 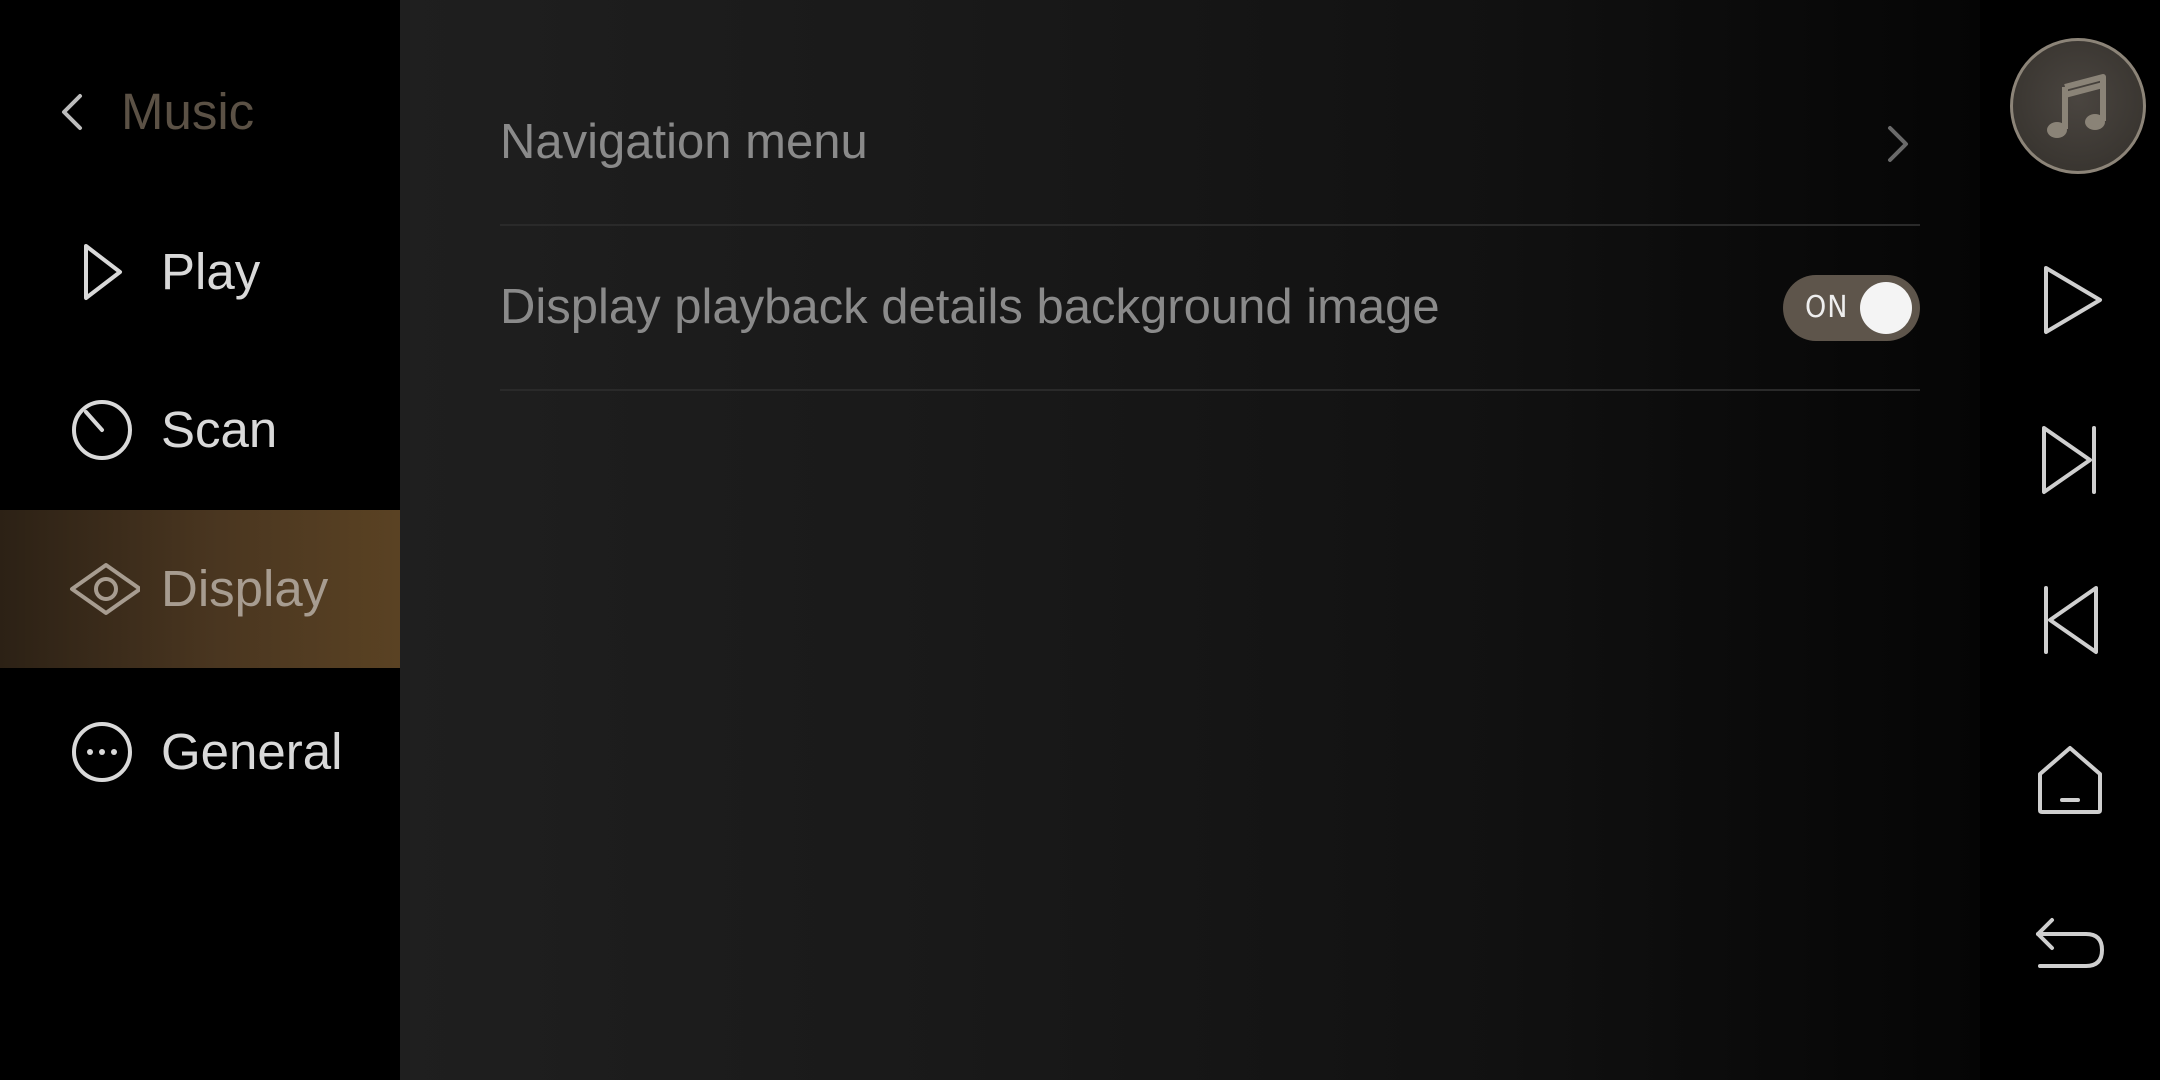 What do you see at coordinates (102, 430) in the screenshot?
I see `scan-icon` at bounding box center [102, 430].